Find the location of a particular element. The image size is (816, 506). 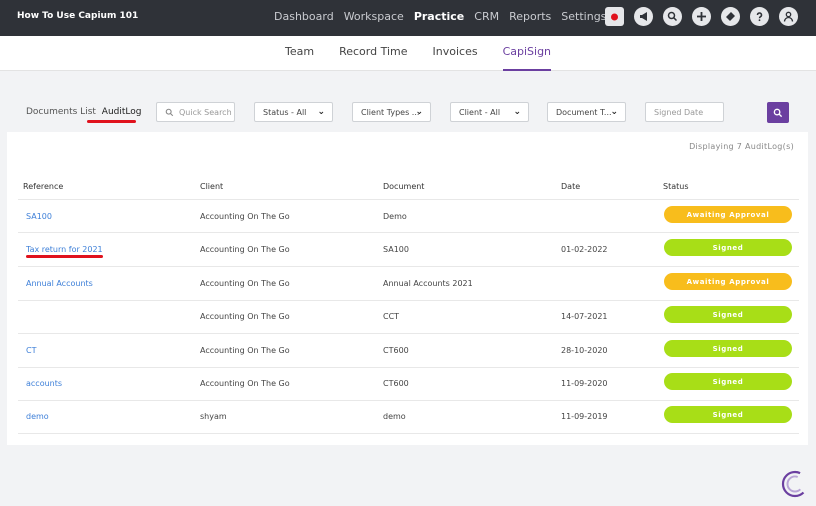

tab-record-time: Record Time is located at coordinates (373, 51).